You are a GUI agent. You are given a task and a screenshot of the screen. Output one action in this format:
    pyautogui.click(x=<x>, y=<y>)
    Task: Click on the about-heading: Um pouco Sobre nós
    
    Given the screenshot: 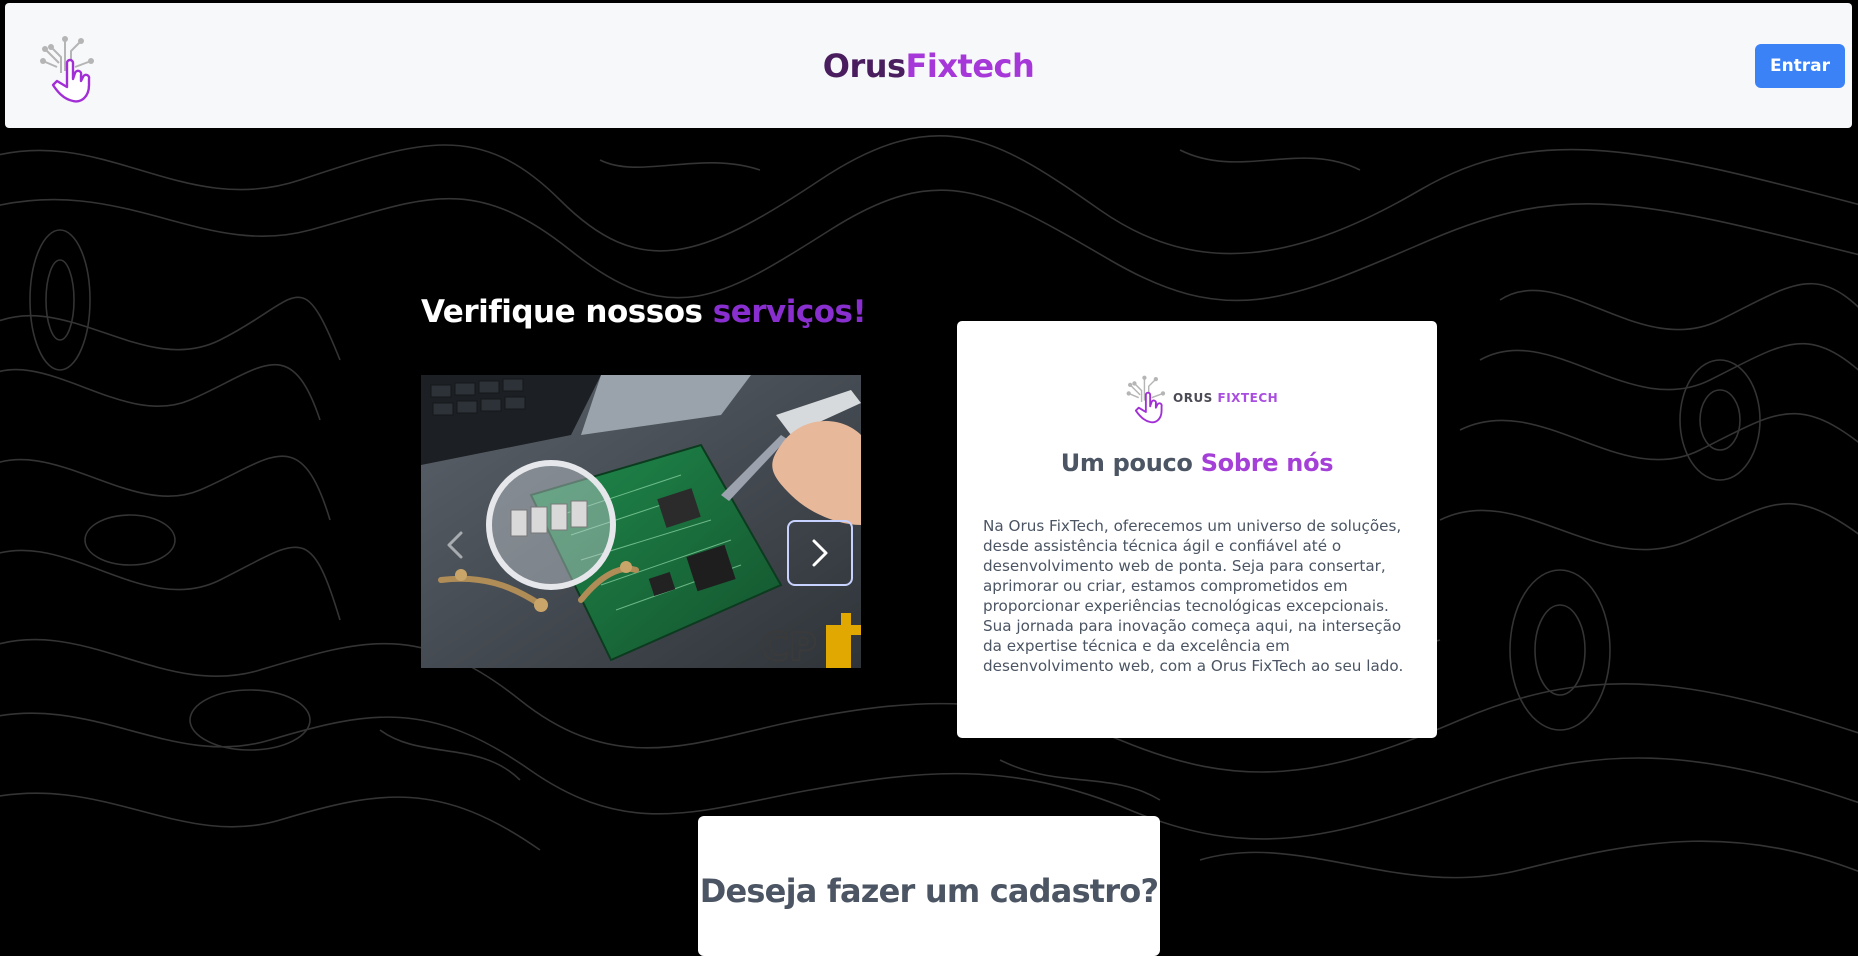 What is the action you would take?
    pyautogui.click(x=1197, y=463)
    